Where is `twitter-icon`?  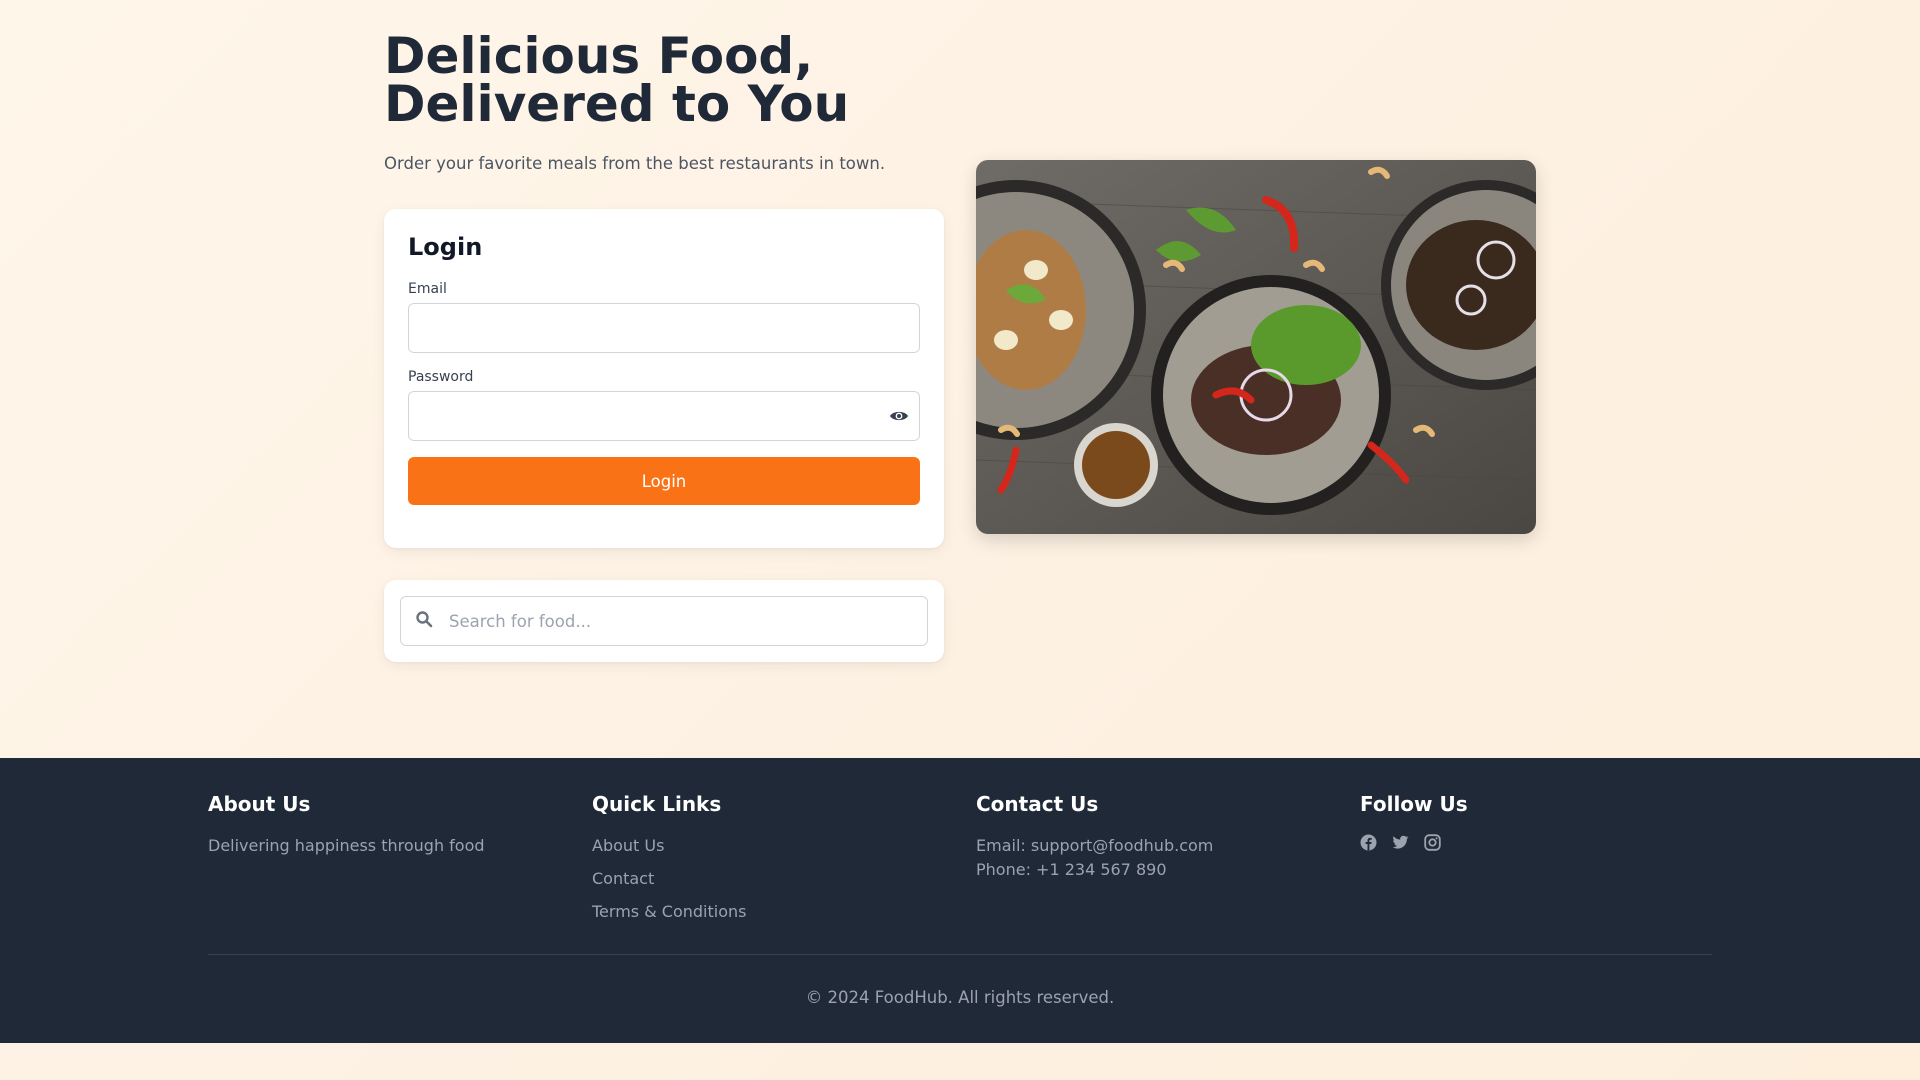 twitter-icon is located at coordinates (1400, 842).